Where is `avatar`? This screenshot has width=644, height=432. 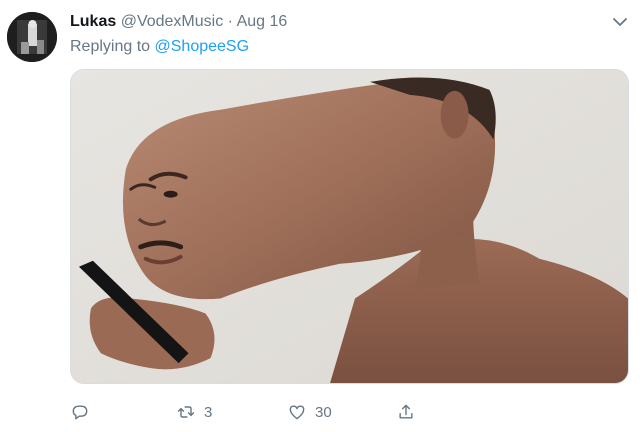 avatar is located at coordinates (32, 37).